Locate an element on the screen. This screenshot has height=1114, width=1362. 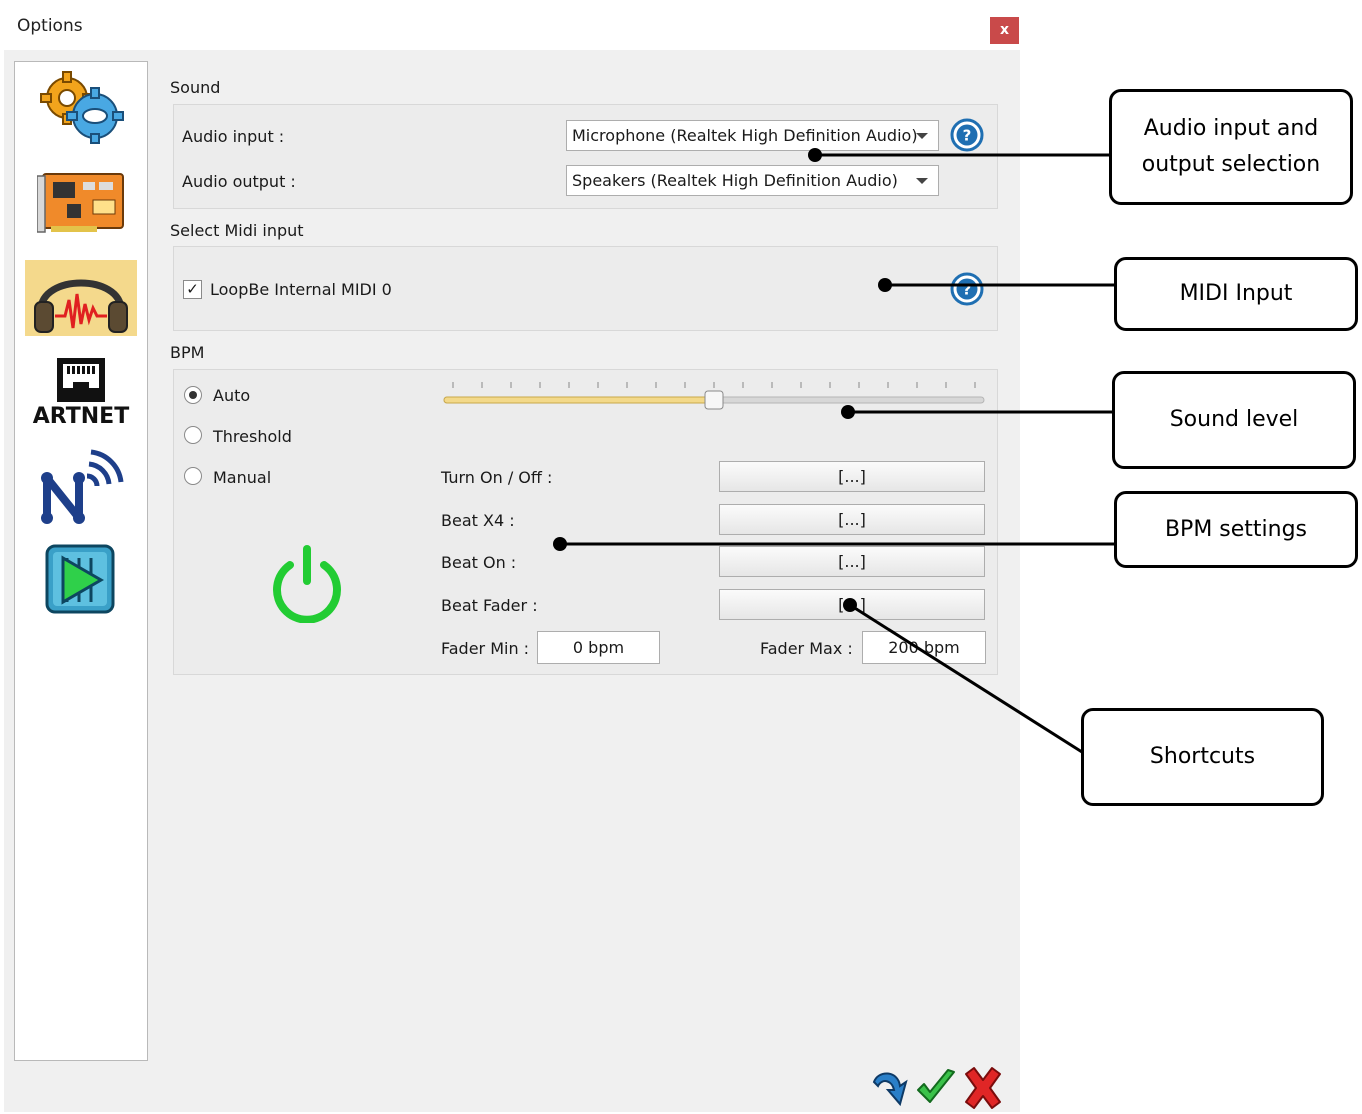
callout-bpm-settings: BPM settings is located at coordinates (1236, 529).